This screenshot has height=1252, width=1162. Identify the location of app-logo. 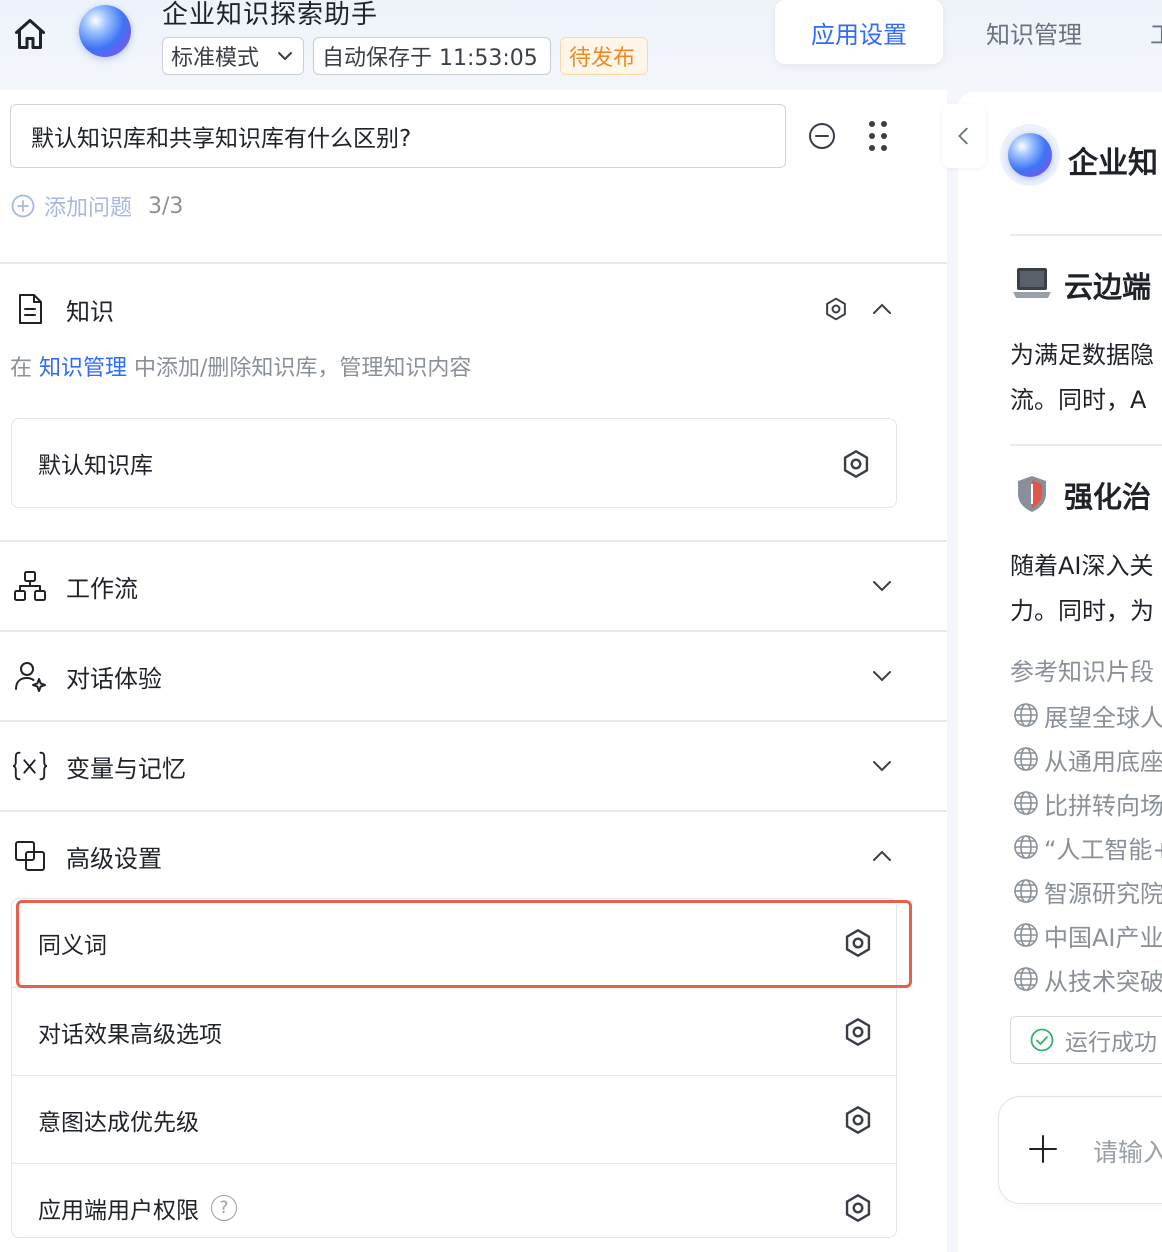
(105, 31).